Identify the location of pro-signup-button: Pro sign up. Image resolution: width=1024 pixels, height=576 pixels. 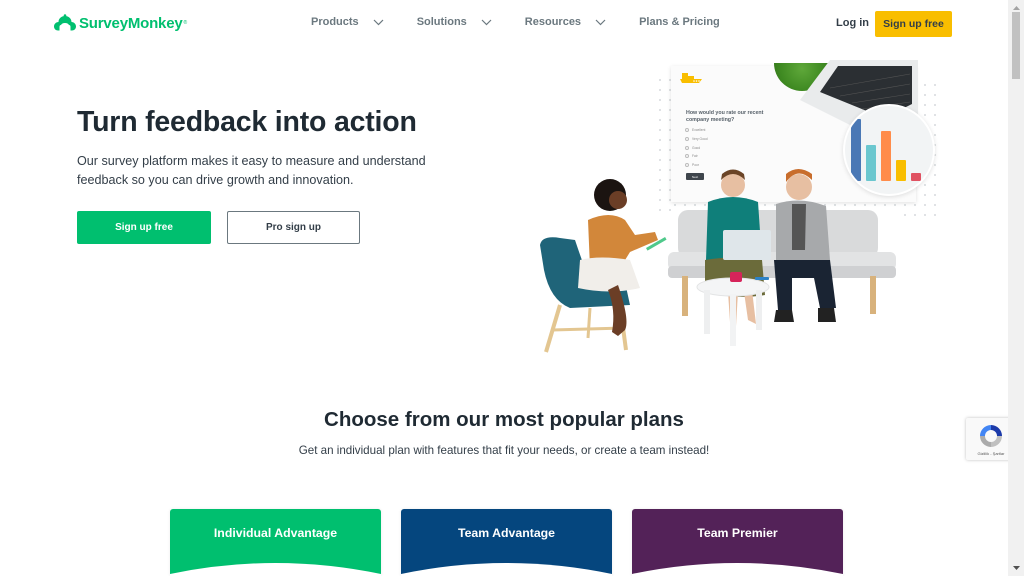
(293, 227).